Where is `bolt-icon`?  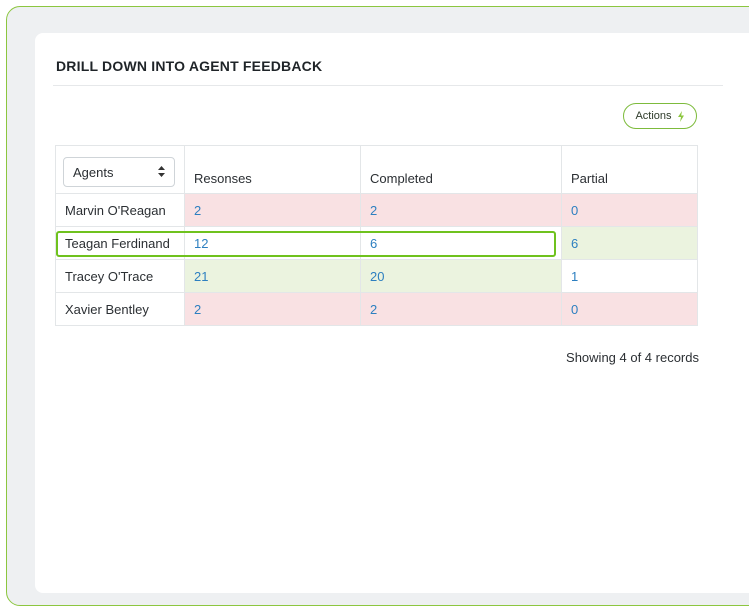 bolt-icon is located at coordinates (681, 116).